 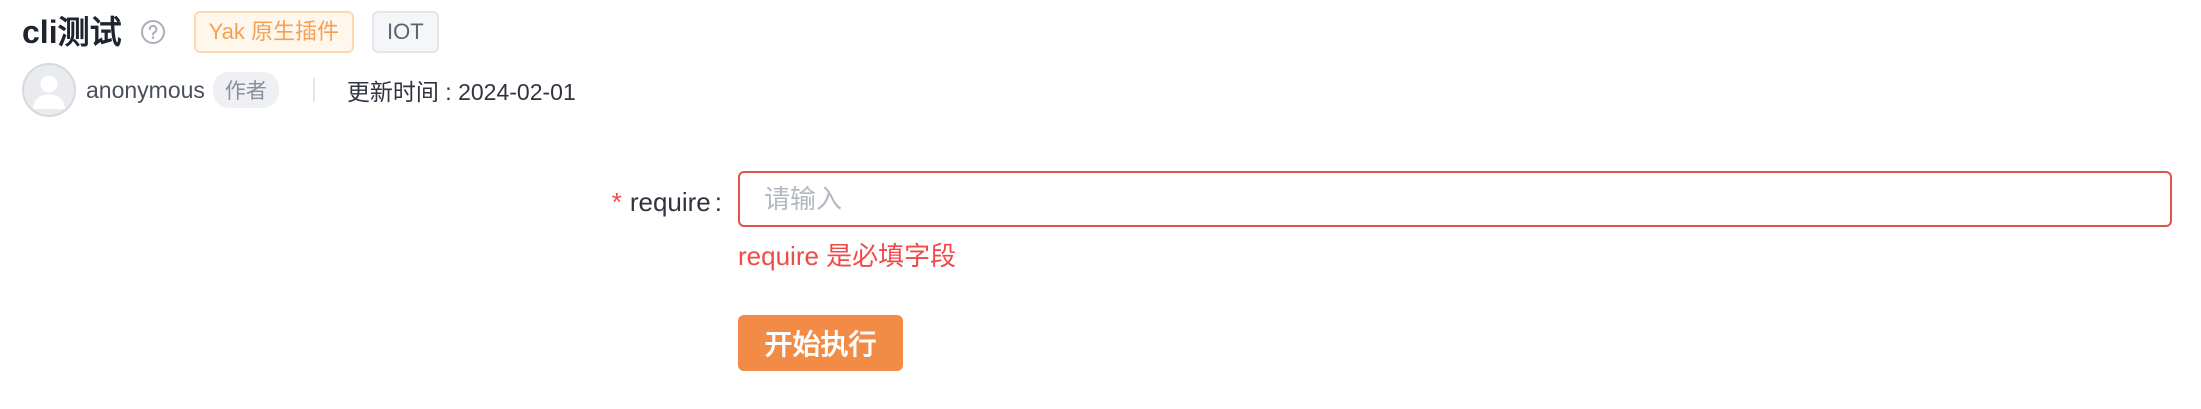 I want to click on plugin-meta: anonymous 作者 更新时间 : 2024-02-01, so click(x=299, y=90).